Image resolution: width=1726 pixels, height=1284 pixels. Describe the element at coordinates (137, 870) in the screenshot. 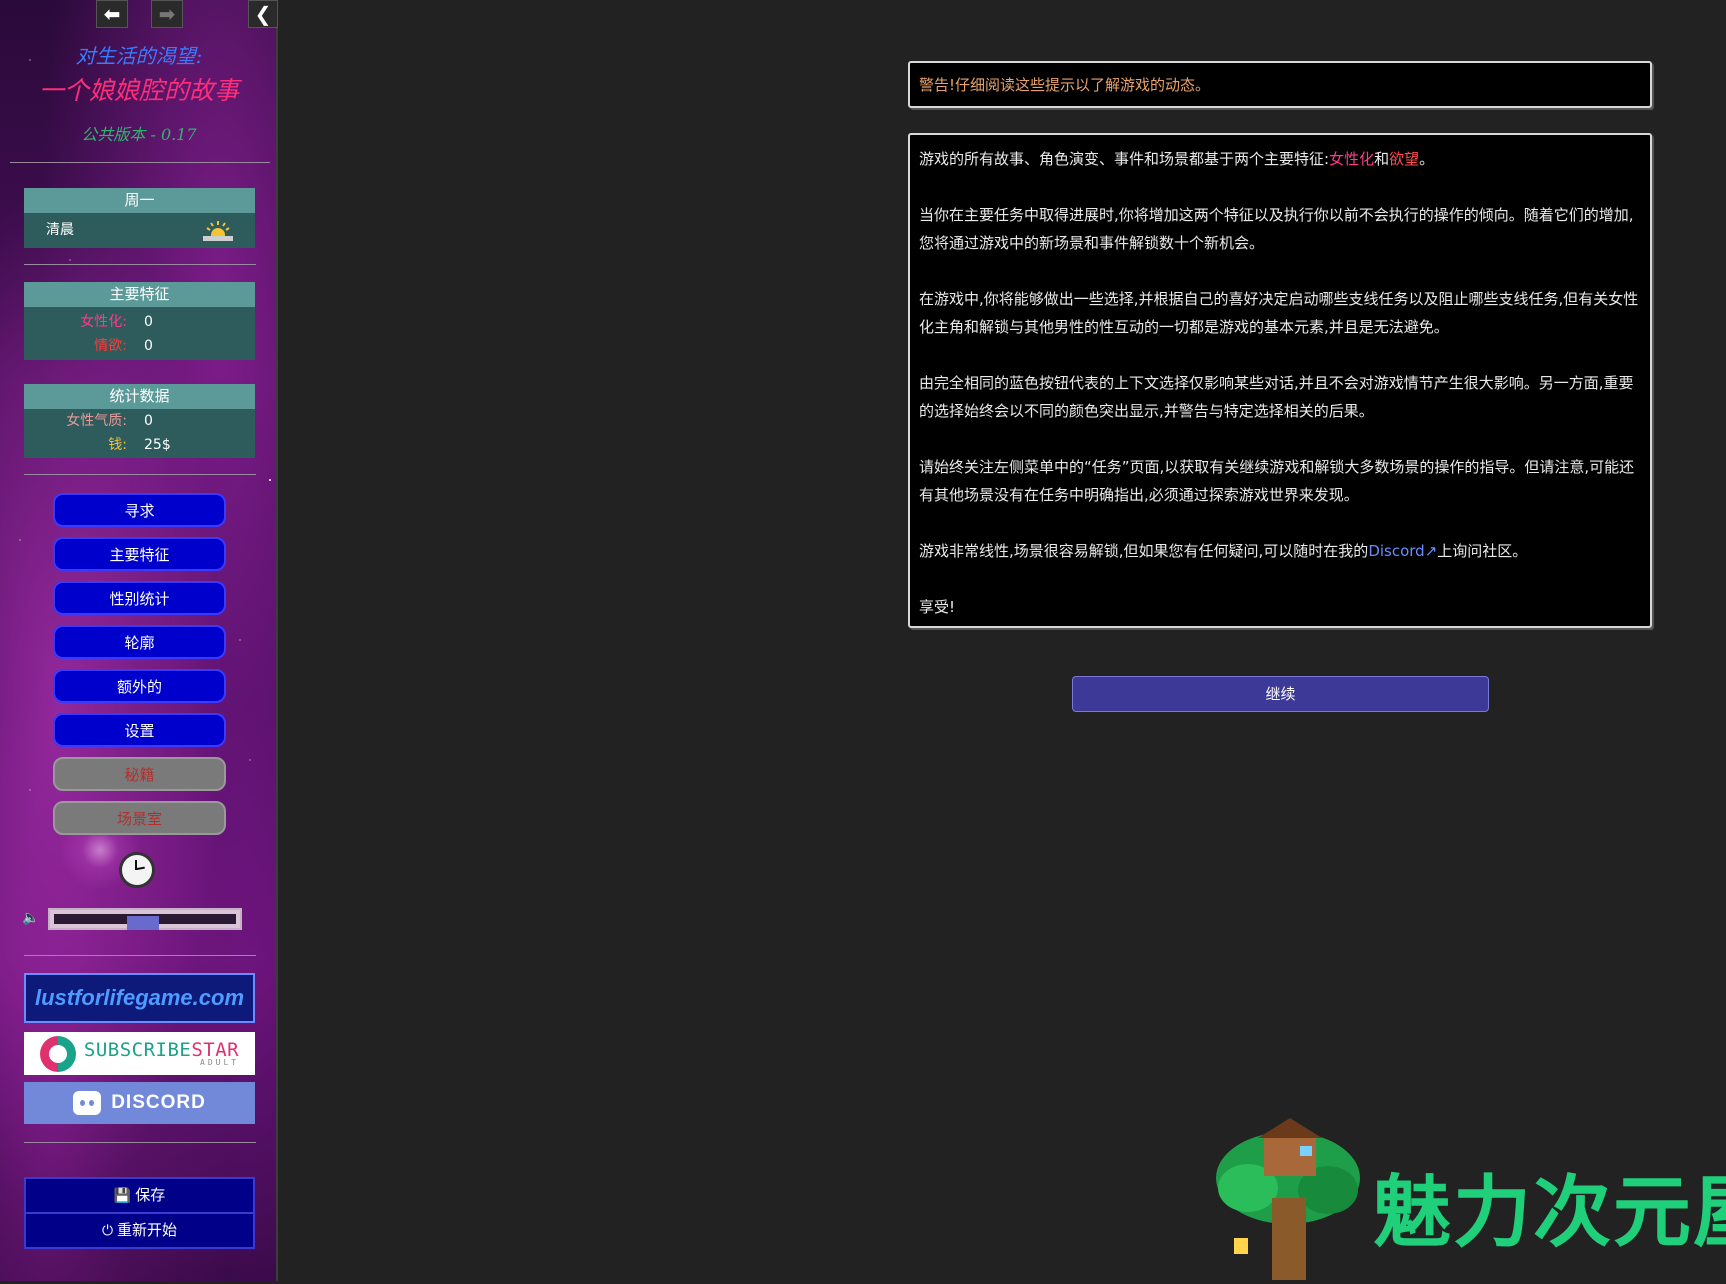

I see `clock-icon` at that location.